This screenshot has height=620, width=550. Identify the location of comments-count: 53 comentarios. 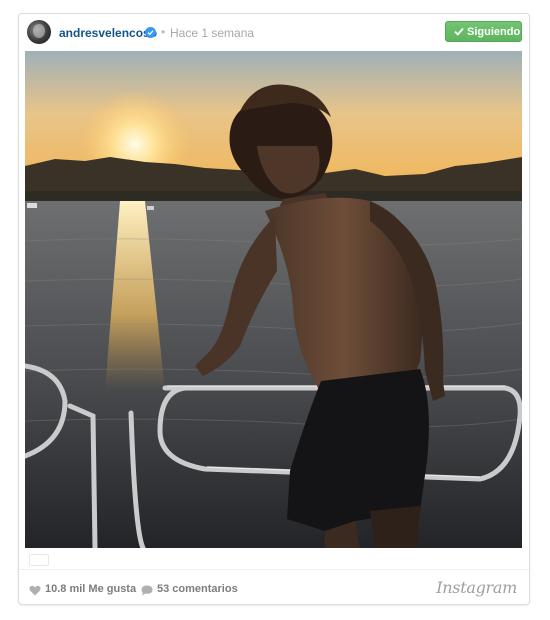
(197, 589).